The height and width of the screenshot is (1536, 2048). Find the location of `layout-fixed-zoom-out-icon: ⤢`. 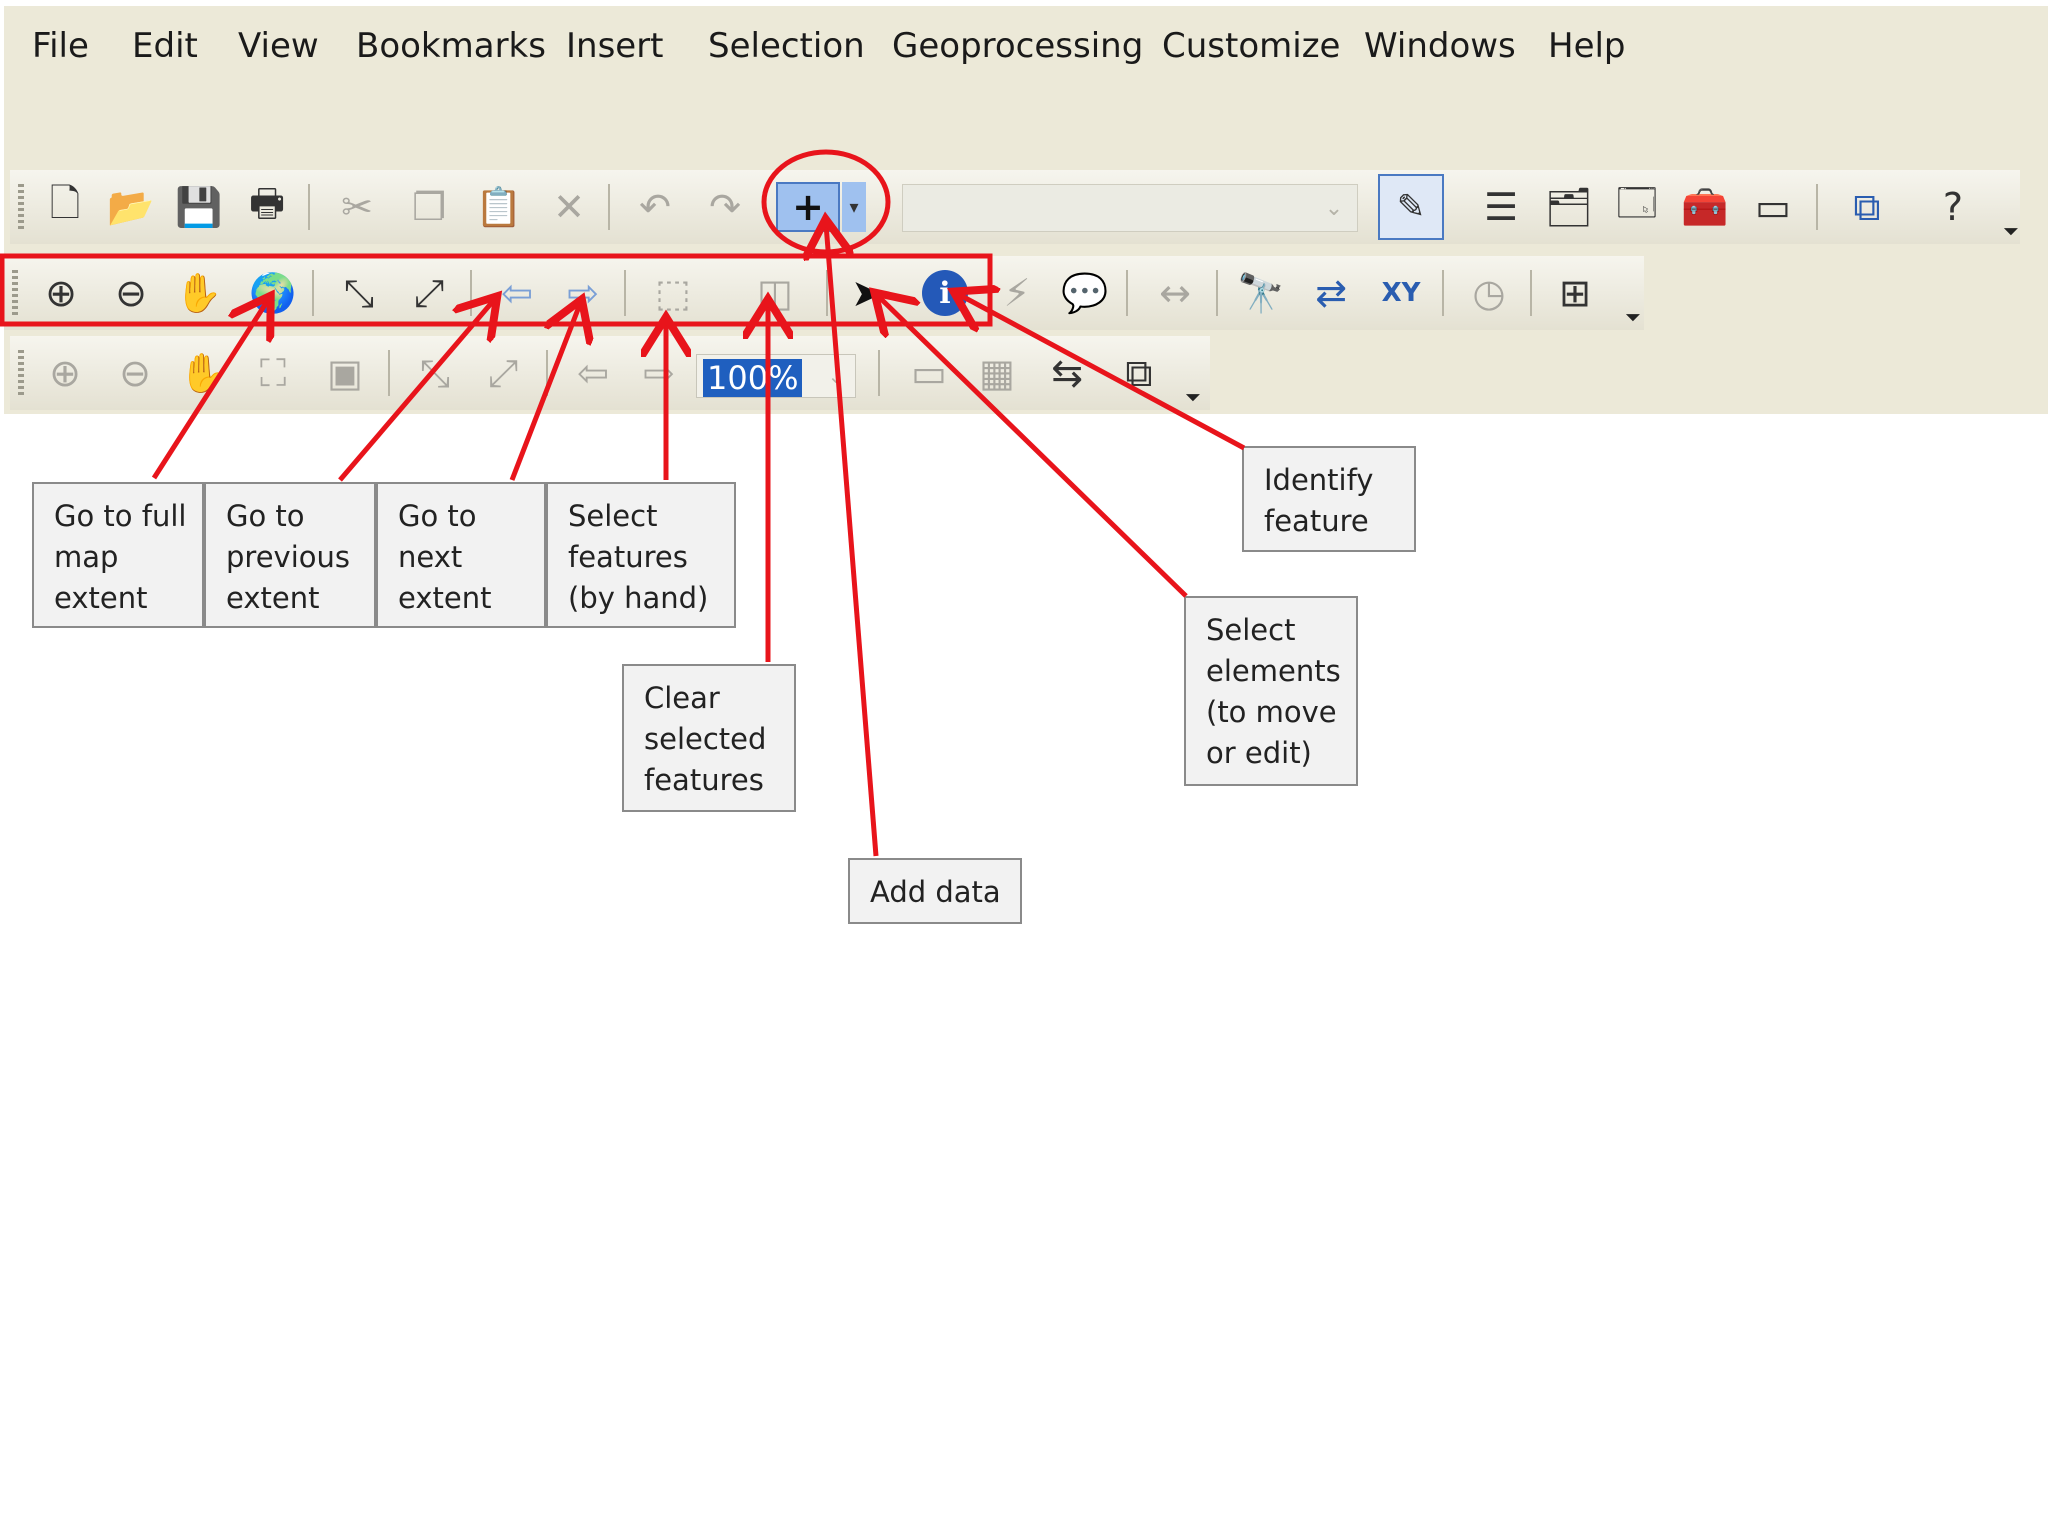

layout-fixed-zoom-out-icon: ⤢ is located at coordinates (503, 373).